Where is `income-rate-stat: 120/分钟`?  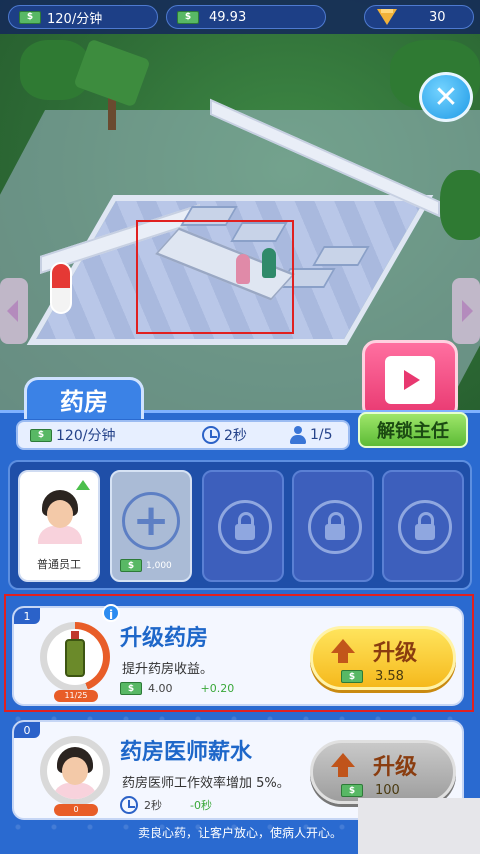
income-rate-stat: 120/分钟 is located at coordinates (83, 17).